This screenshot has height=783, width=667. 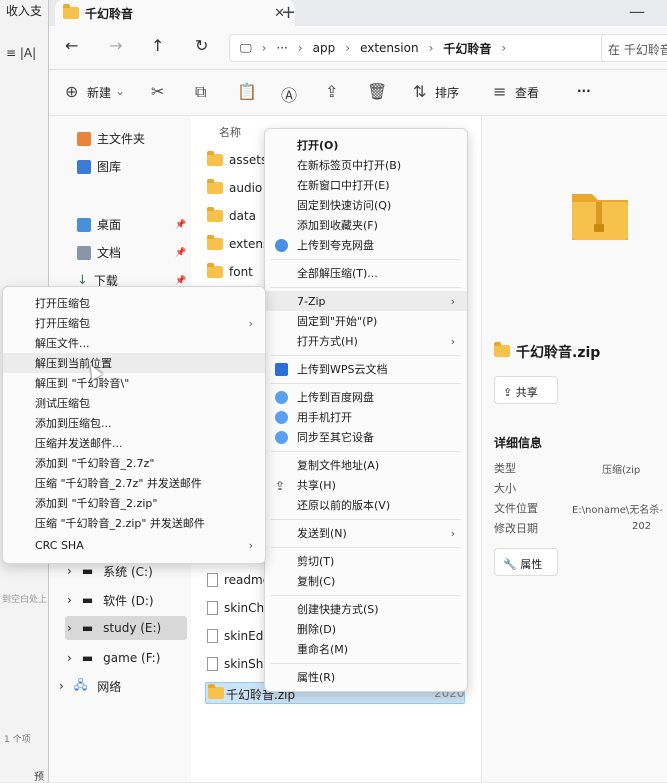 I want to click on list-item: data, so click(x=231, y=216).